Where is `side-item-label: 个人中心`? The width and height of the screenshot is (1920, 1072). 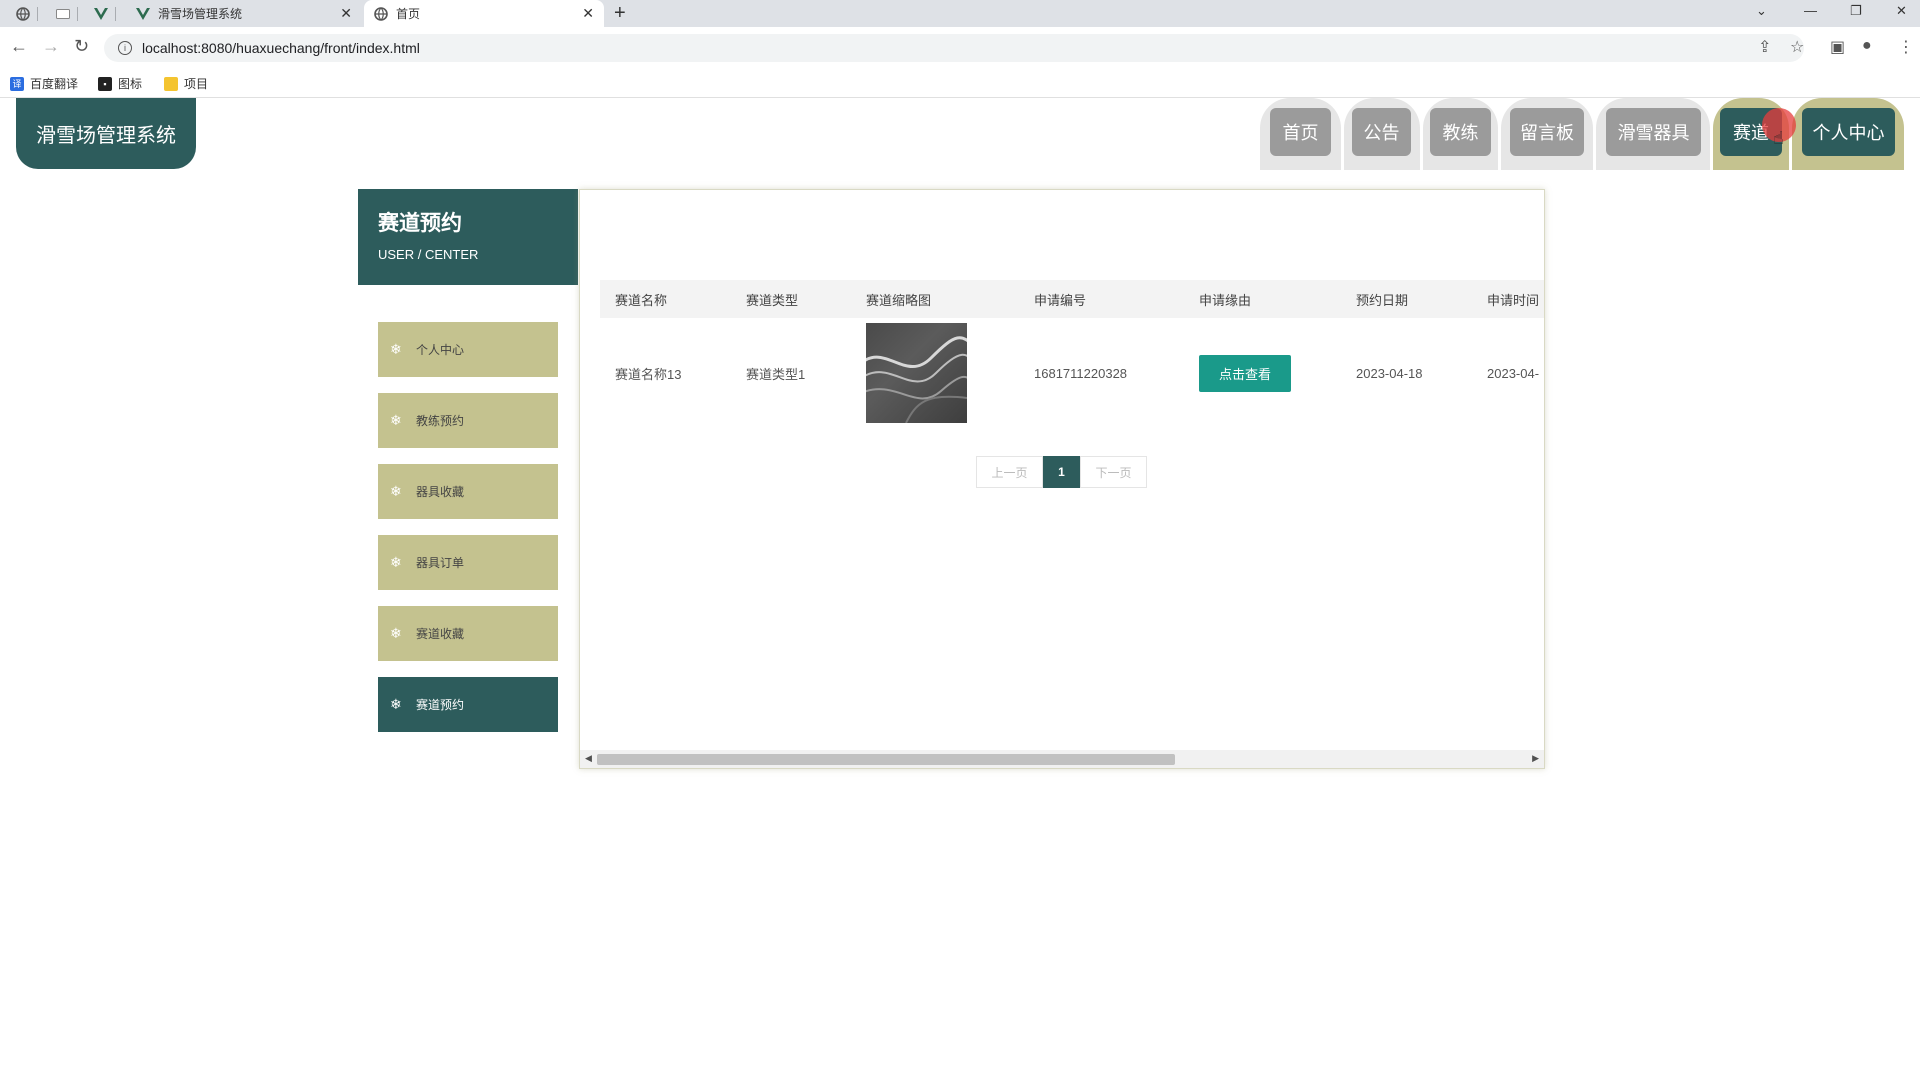 side-item-label: 个人中心 is located at coordinates (440, 350).